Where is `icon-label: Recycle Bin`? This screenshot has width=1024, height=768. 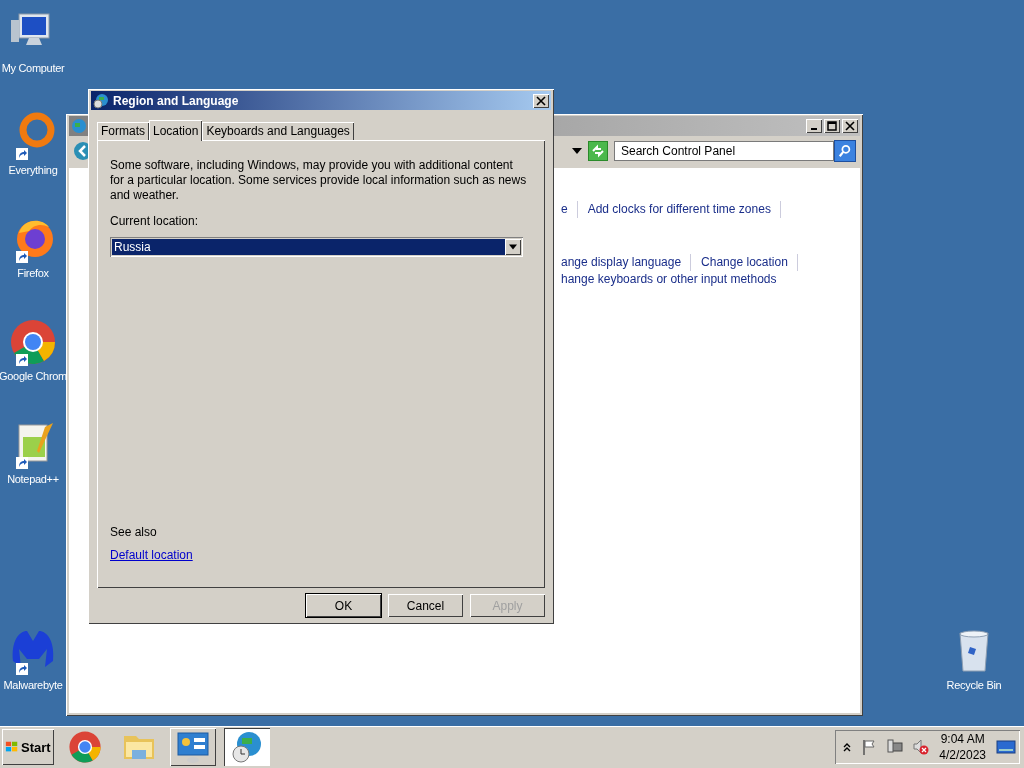
icon-label: Recycle Bin is located at coordinates (974, 685).